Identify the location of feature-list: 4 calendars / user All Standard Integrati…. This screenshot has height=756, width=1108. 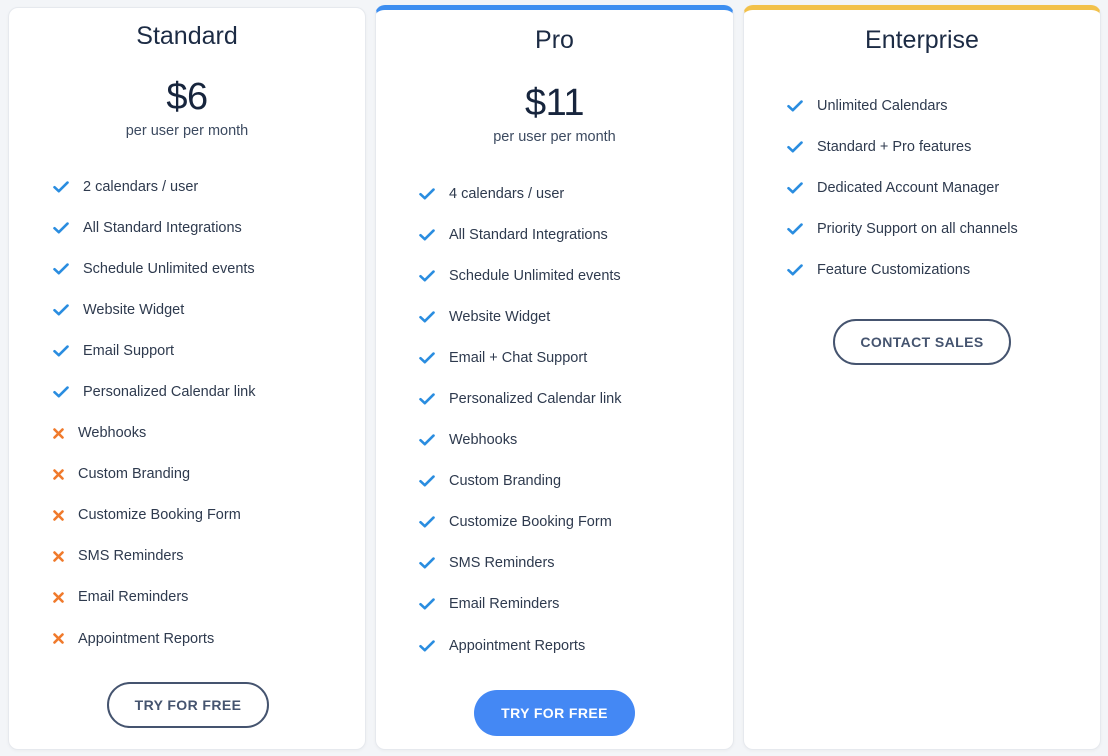
(520, 419).